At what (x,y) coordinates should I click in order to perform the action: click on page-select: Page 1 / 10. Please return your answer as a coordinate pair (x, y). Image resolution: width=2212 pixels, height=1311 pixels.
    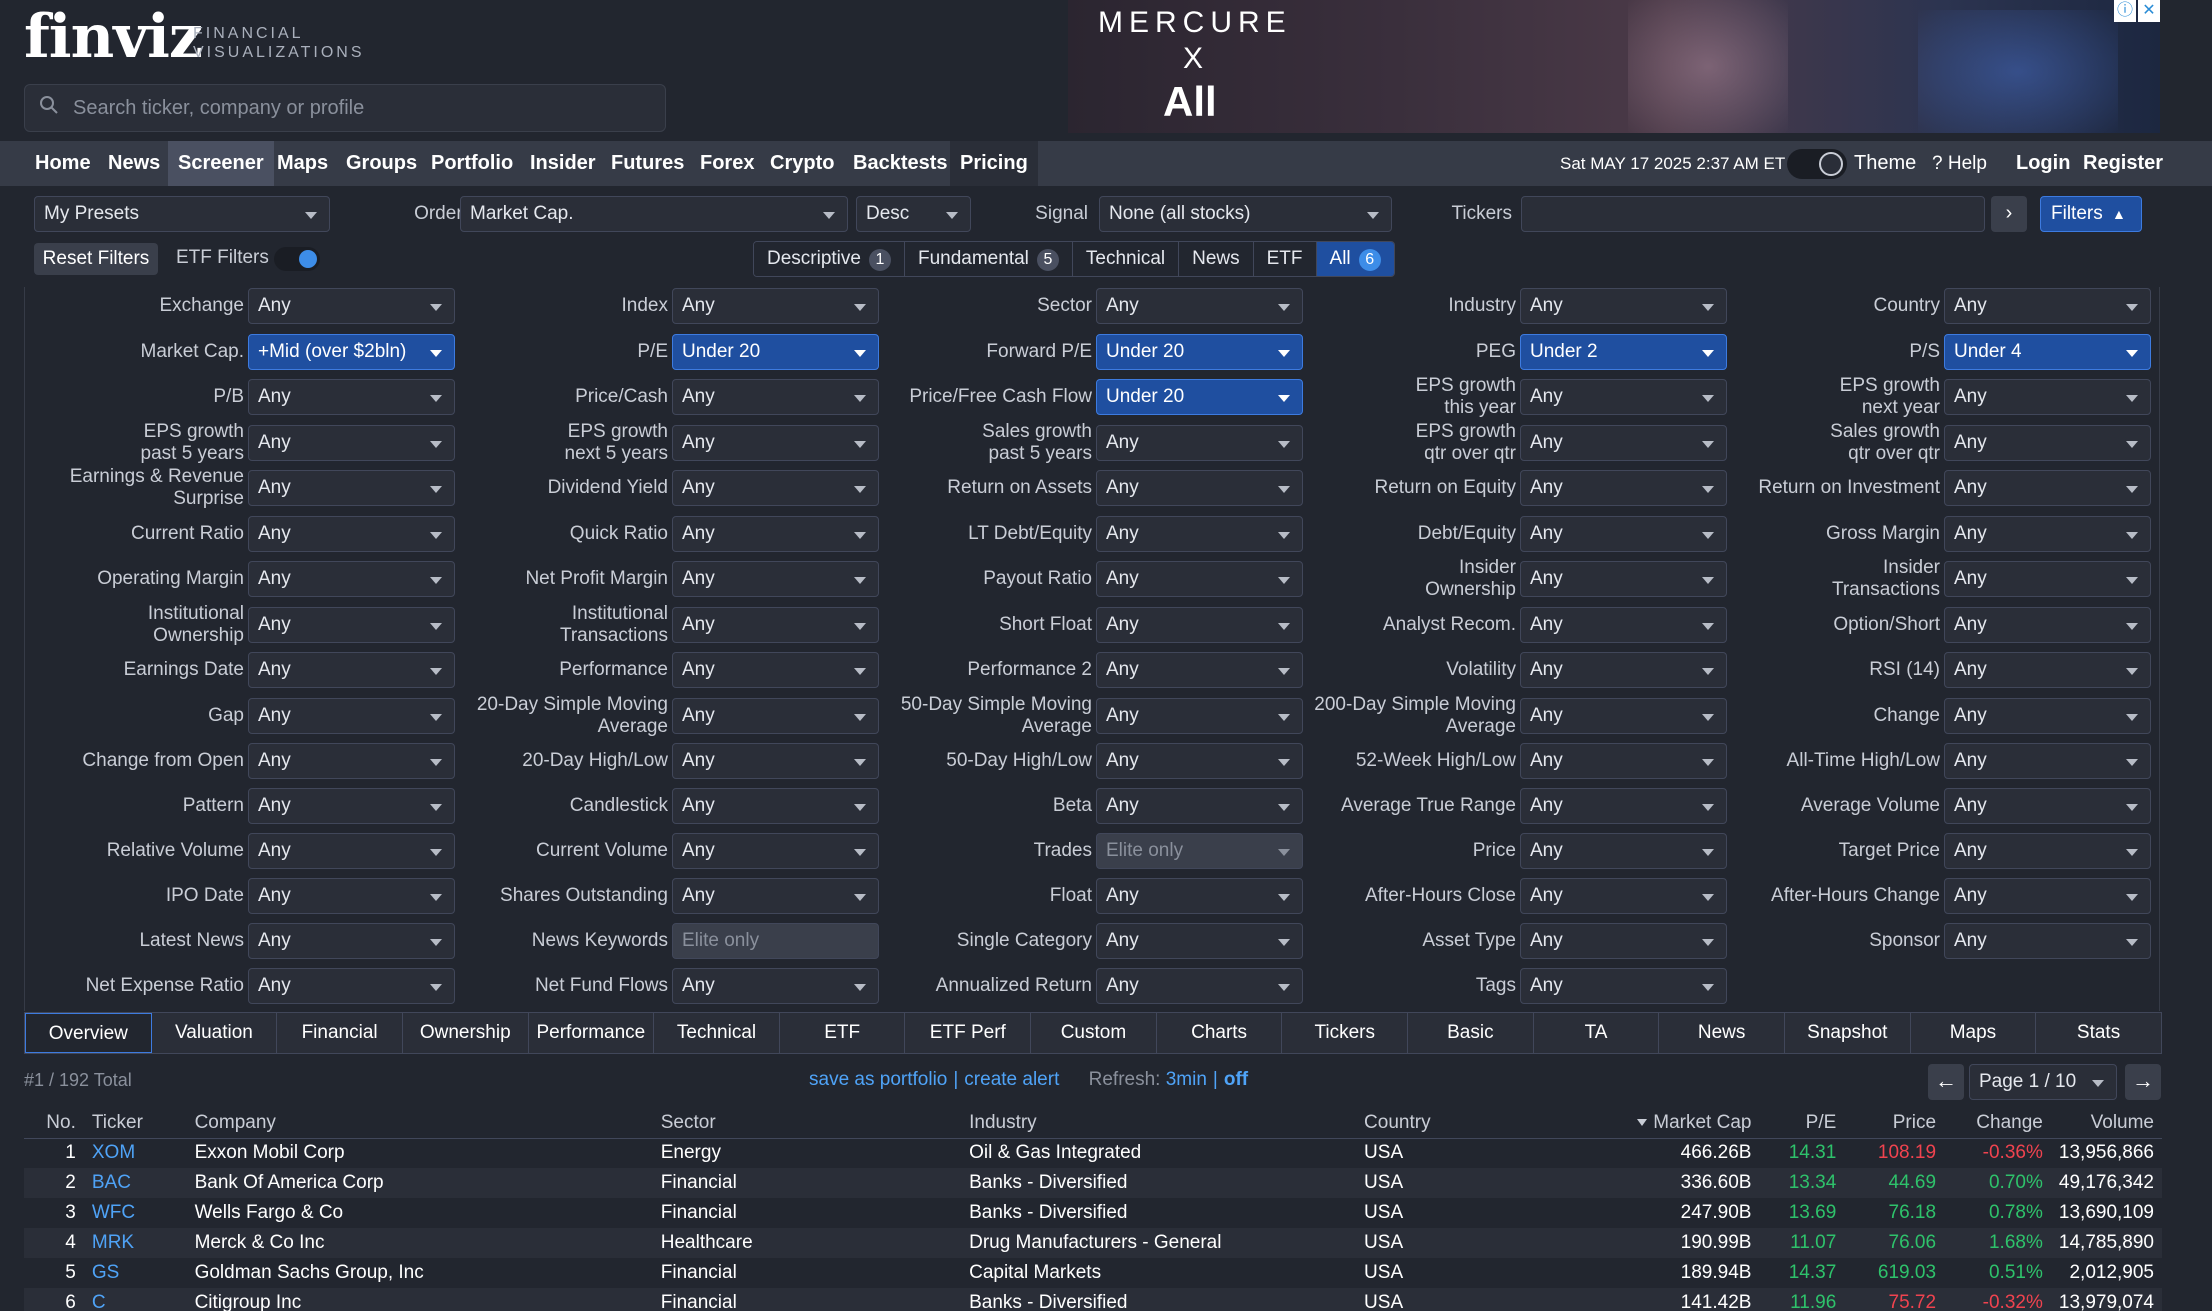
    Looking at the image, I should click on (2043, 1082).